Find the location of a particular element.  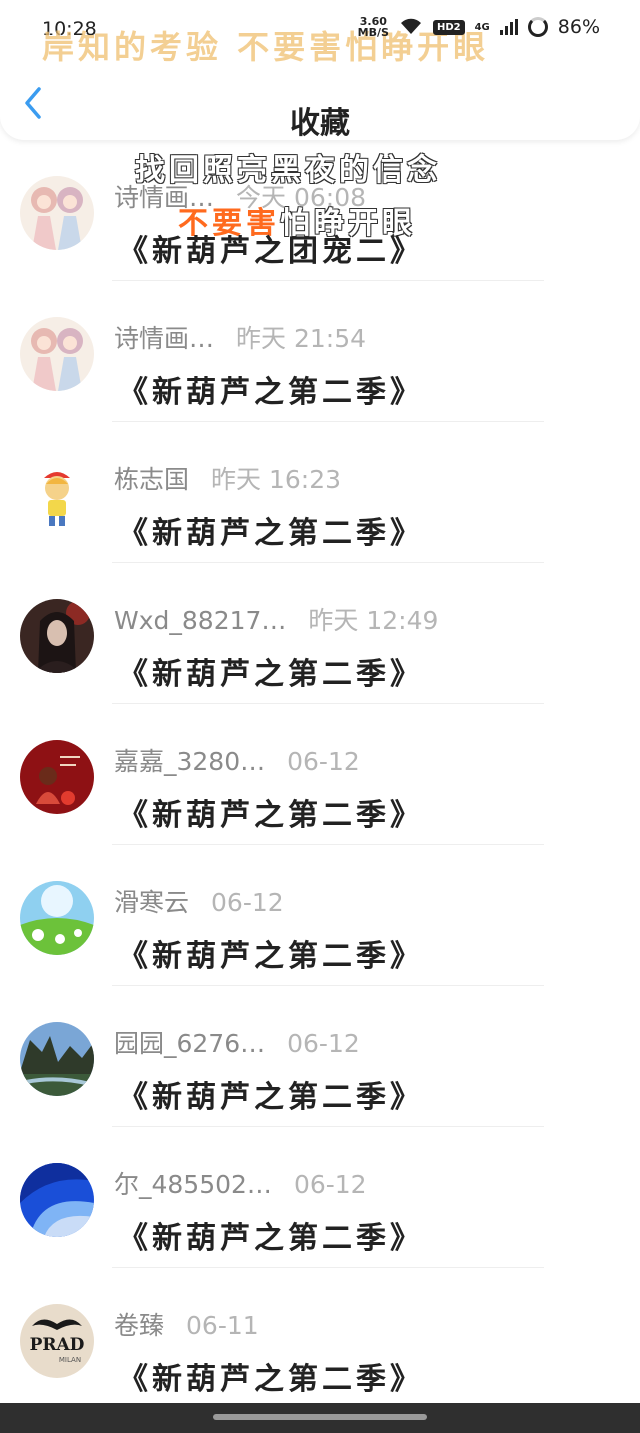

item-meta: 园园_6276… 06-12 is located at coordinates (237, 1042).